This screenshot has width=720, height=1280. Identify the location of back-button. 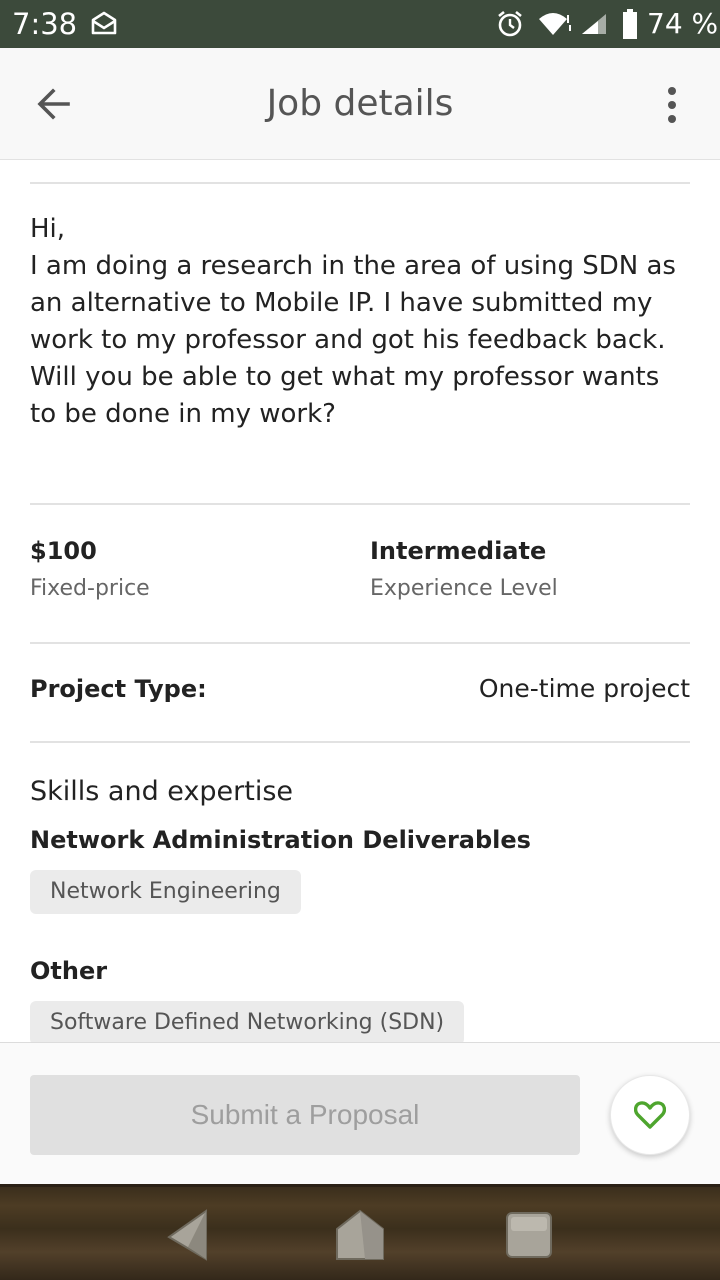
(54, 104).